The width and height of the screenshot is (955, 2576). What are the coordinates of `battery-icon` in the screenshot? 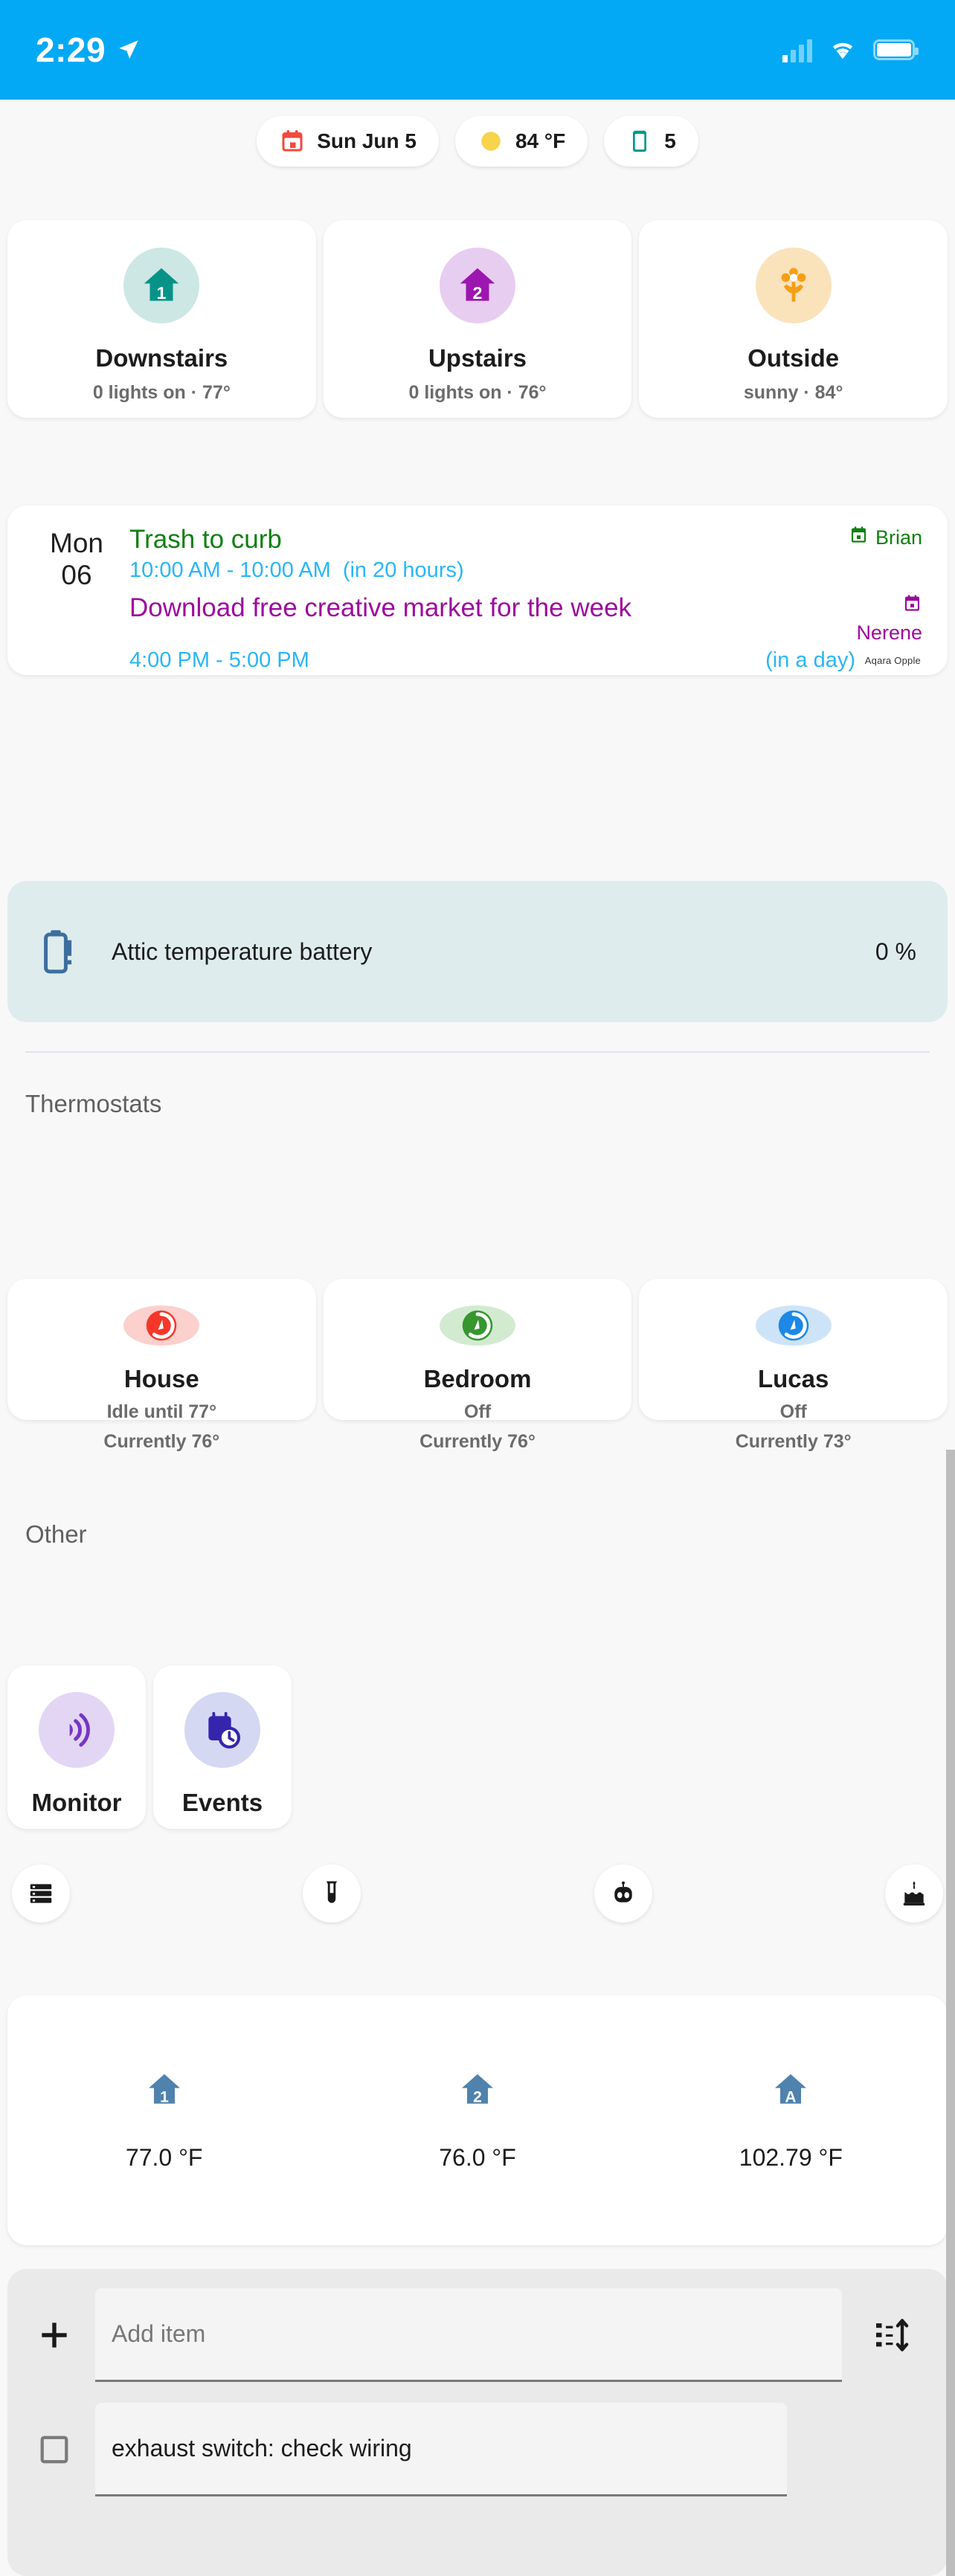 It's located at (896, 49).